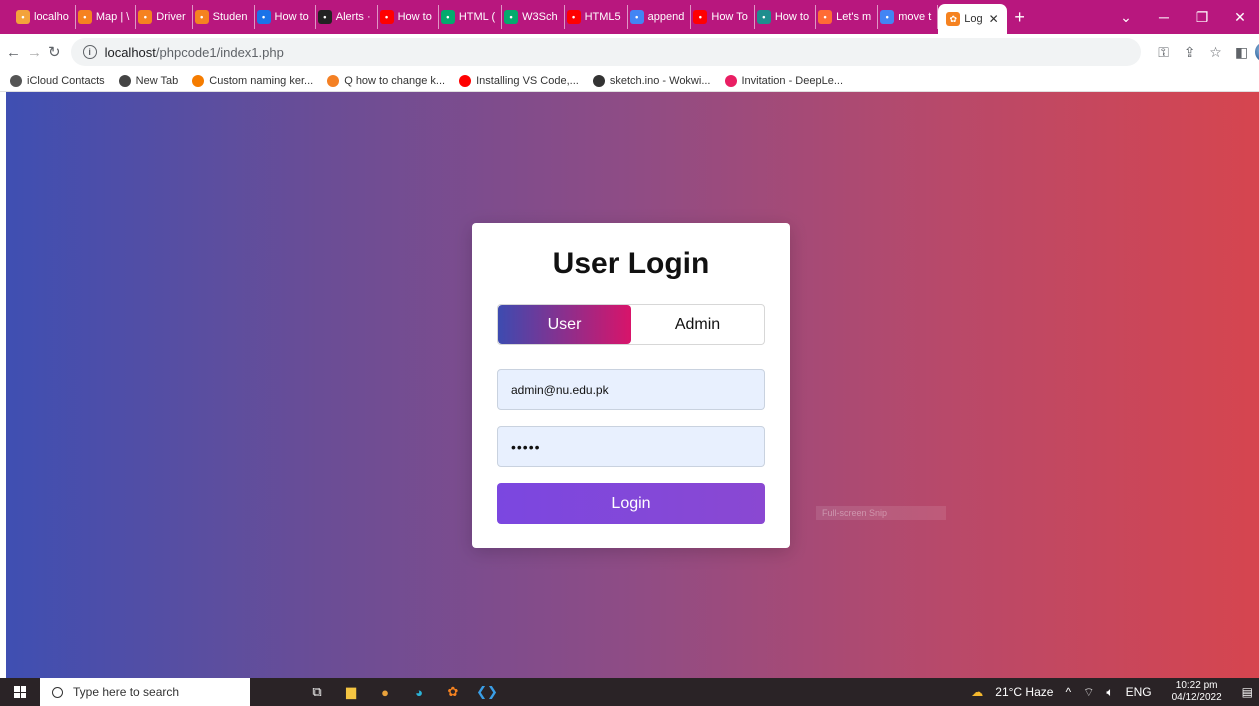  What do you see at coordinates (1240, 17) in the screenshot?
I see `close-window-icon: ✕` at bounding box center [1240, 17].